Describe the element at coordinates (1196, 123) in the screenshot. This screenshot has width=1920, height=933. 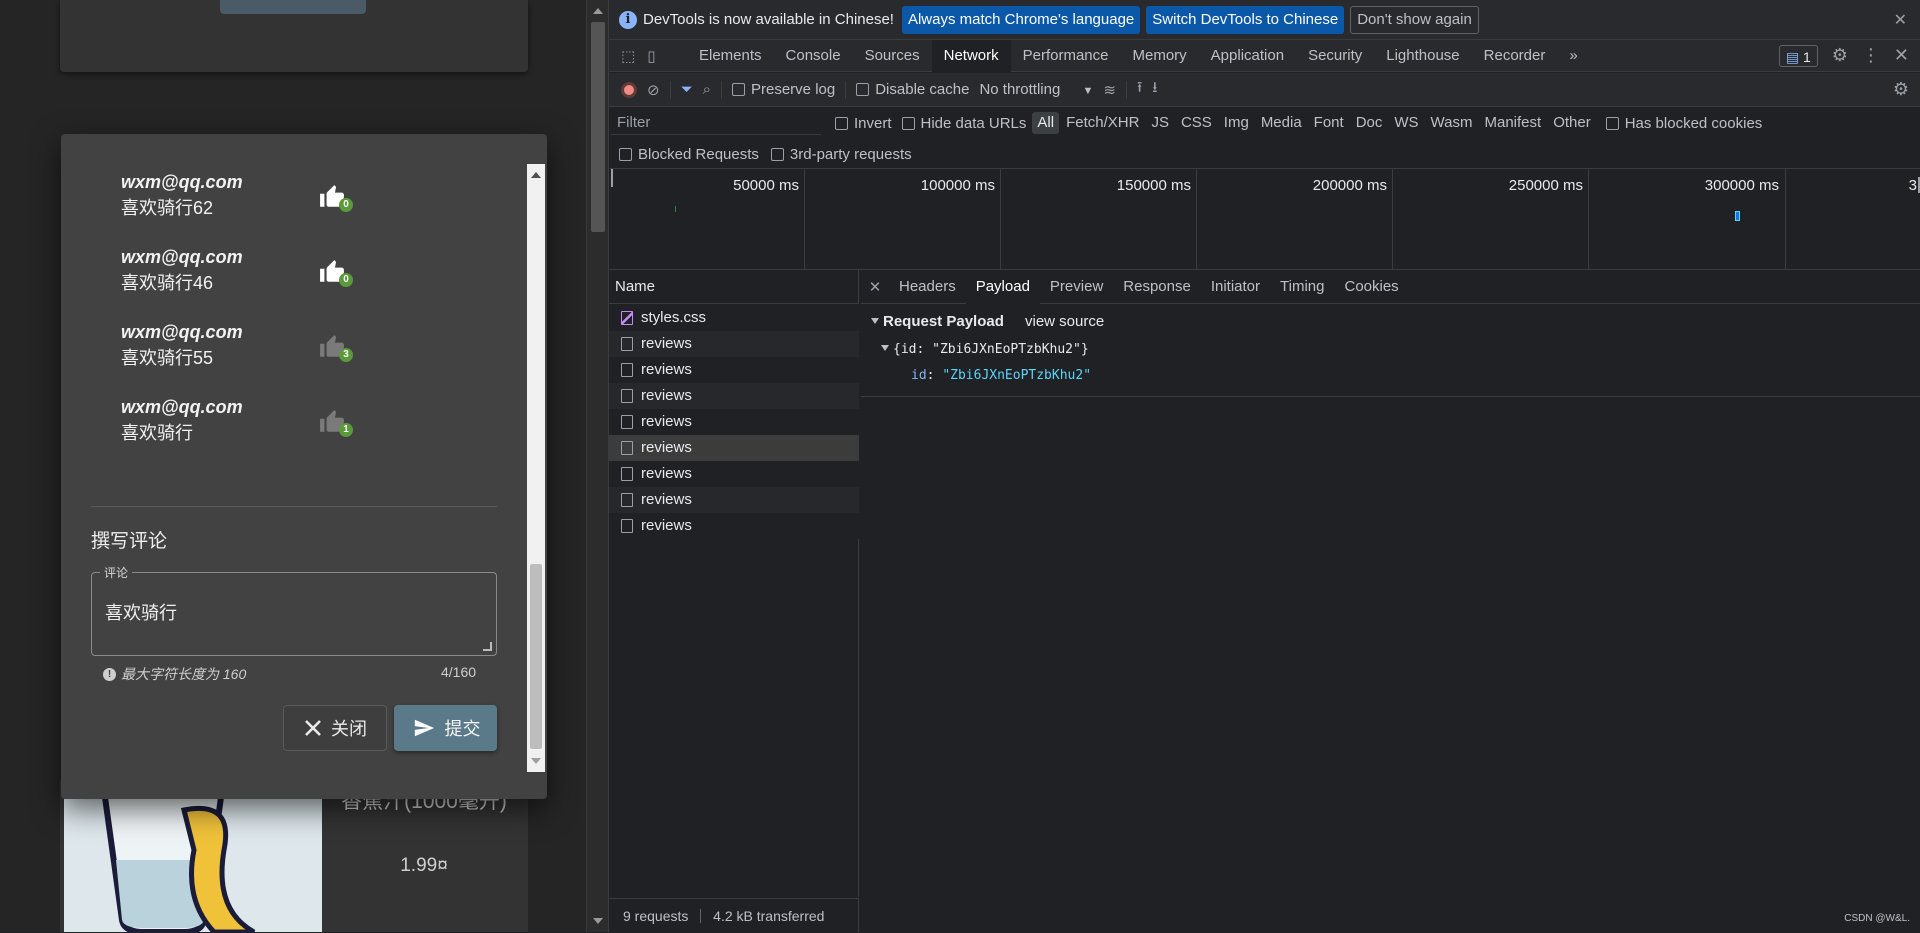
I see `filter-type-css: CSS` at that location.